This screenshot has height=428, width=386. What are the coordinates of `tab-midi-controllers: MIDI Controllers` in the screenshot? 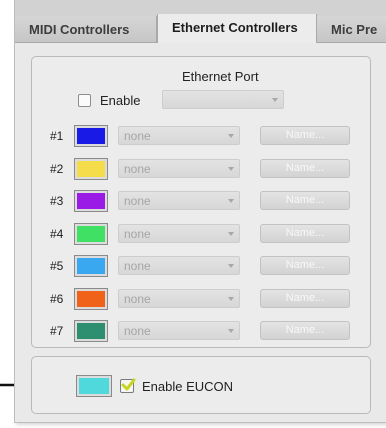 It's located at (86, 29).